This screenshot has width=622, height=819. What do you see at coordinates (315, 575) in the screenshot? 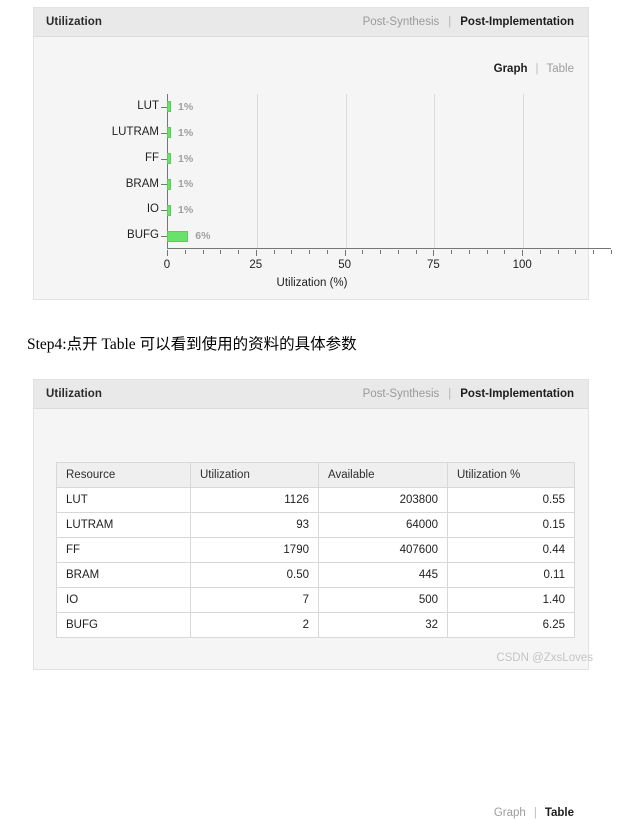
I see `table-row: BRAM 0.50 445 0.11` at bounding box center [315, 575].